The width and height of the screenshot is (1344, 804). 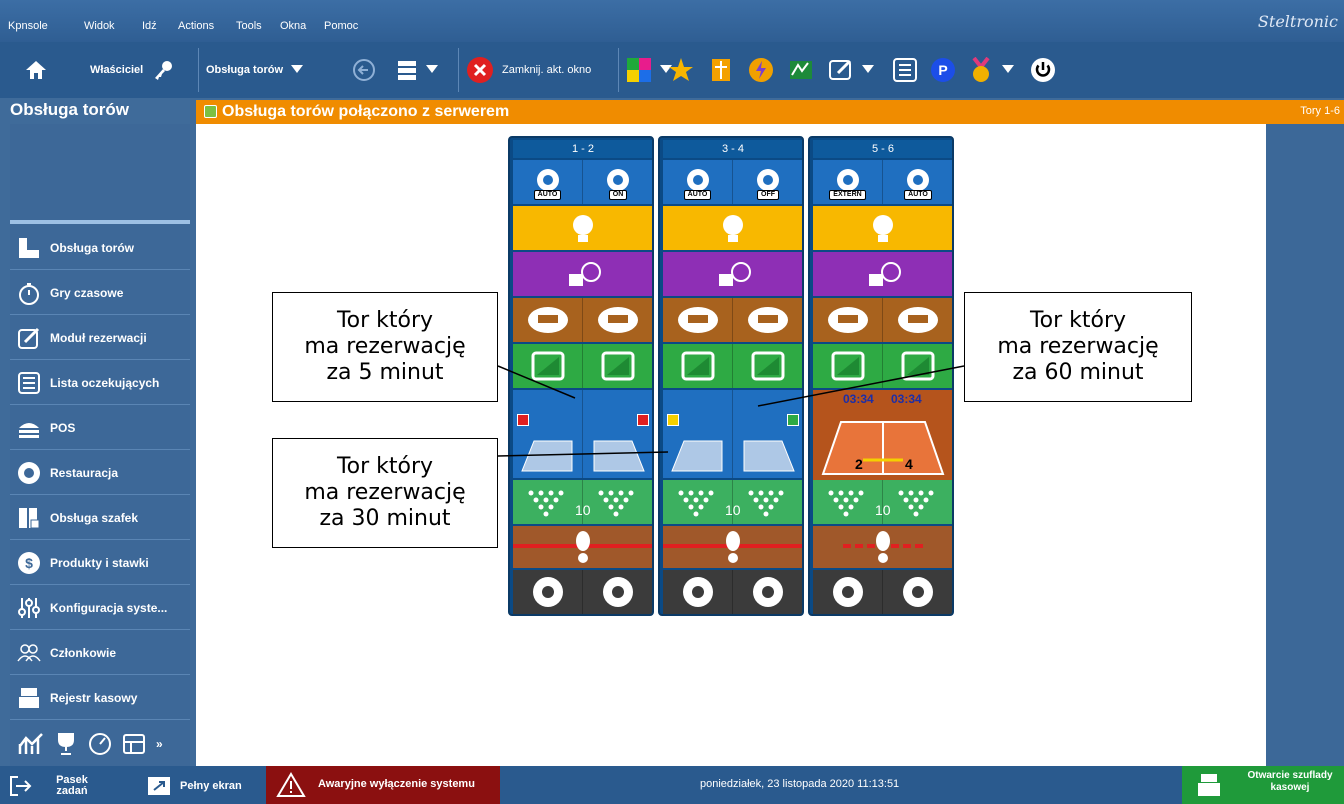 I want to click on lane-pair-3-4: 3 - 4 AUTO OFF 10, so click(x=731, y=376).